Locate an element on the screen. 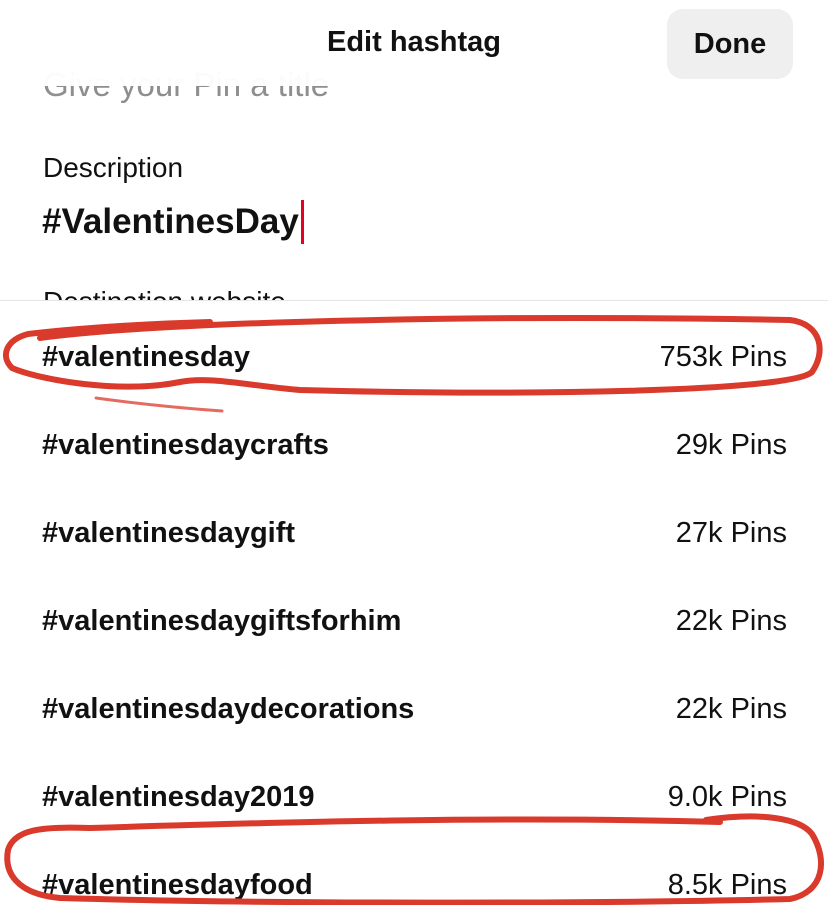 The width and height of the screenshot is (828, 905). description-input: #ValentinesDay is located at coordinates (173, 222).